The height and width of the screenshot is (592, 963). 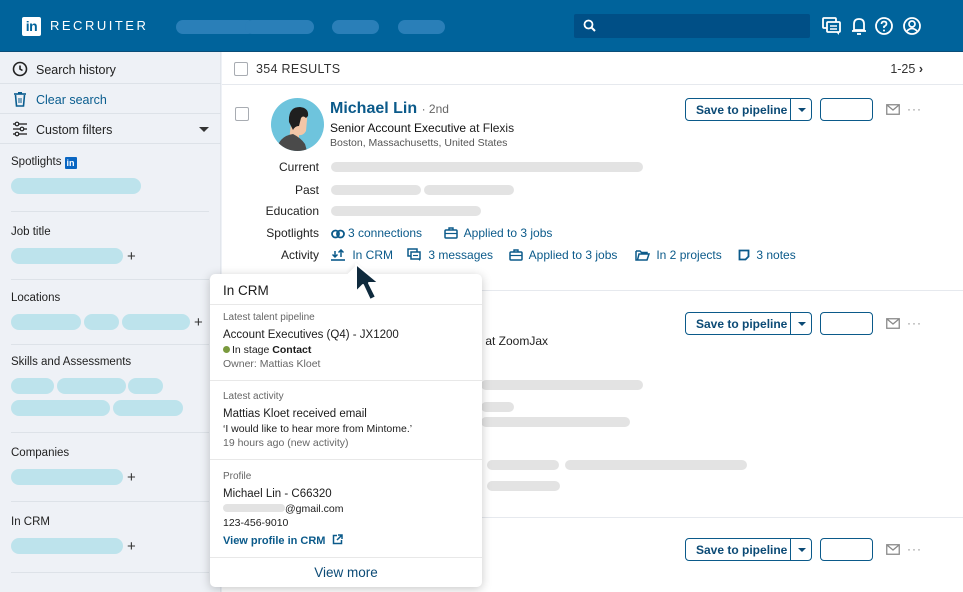 I want to click on activity-title: Mattias Kloet received email, so click(x=295, y=414).